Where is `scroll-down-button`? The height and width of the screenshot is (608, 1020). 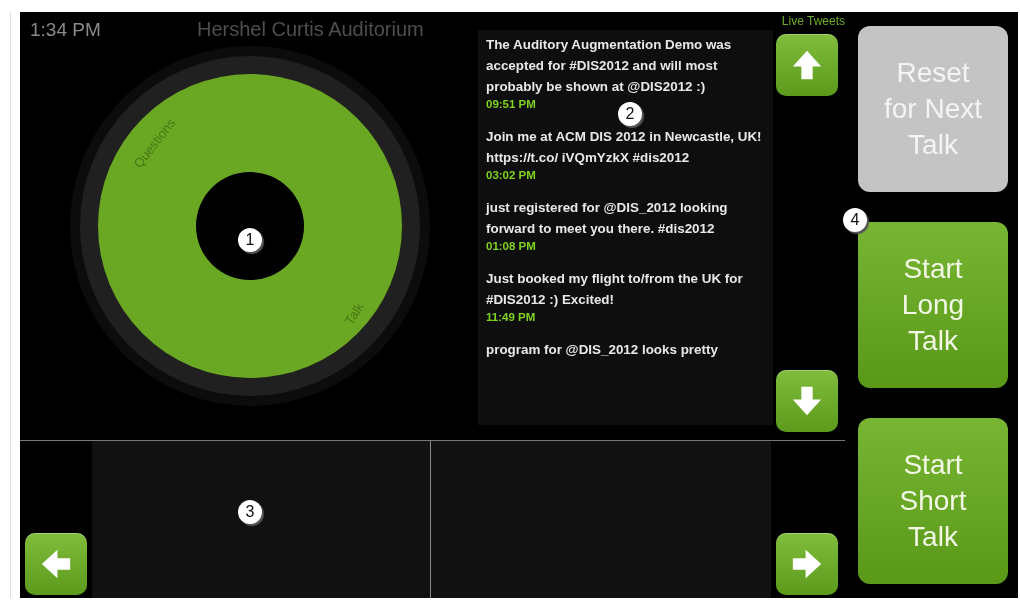
scroll-down-button is located at coordinates (807, 401).